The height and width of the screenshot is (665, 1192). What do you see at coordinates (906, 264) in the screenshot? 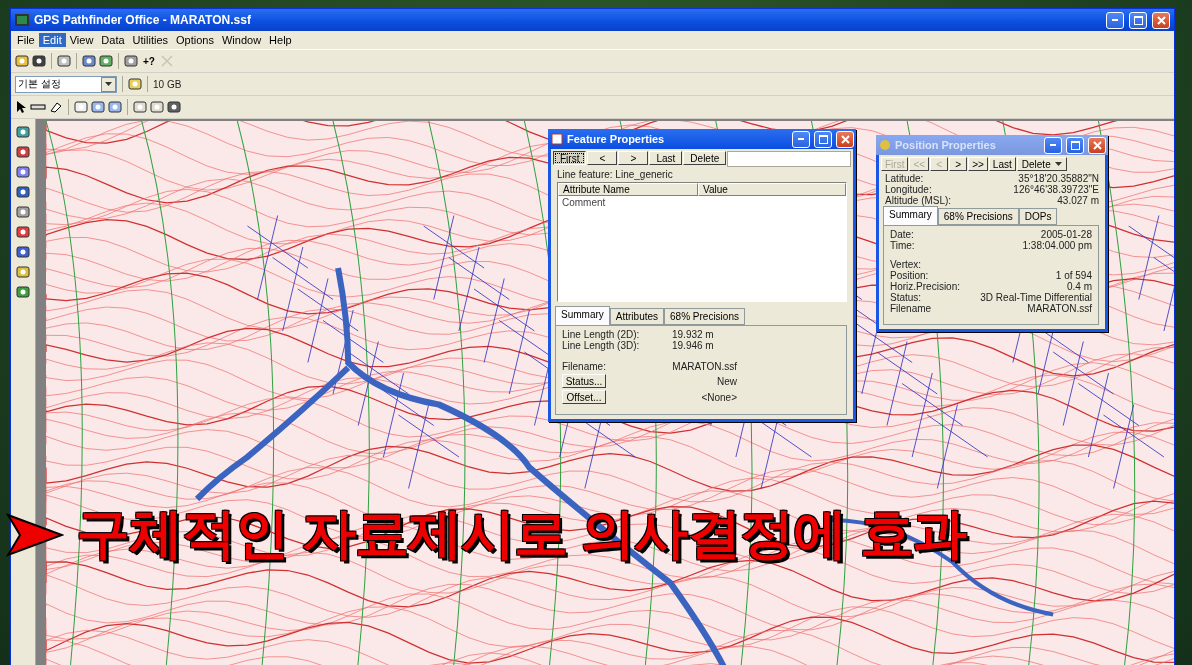
I see `field-label: Vertex:` at bounding box center [906, 264].